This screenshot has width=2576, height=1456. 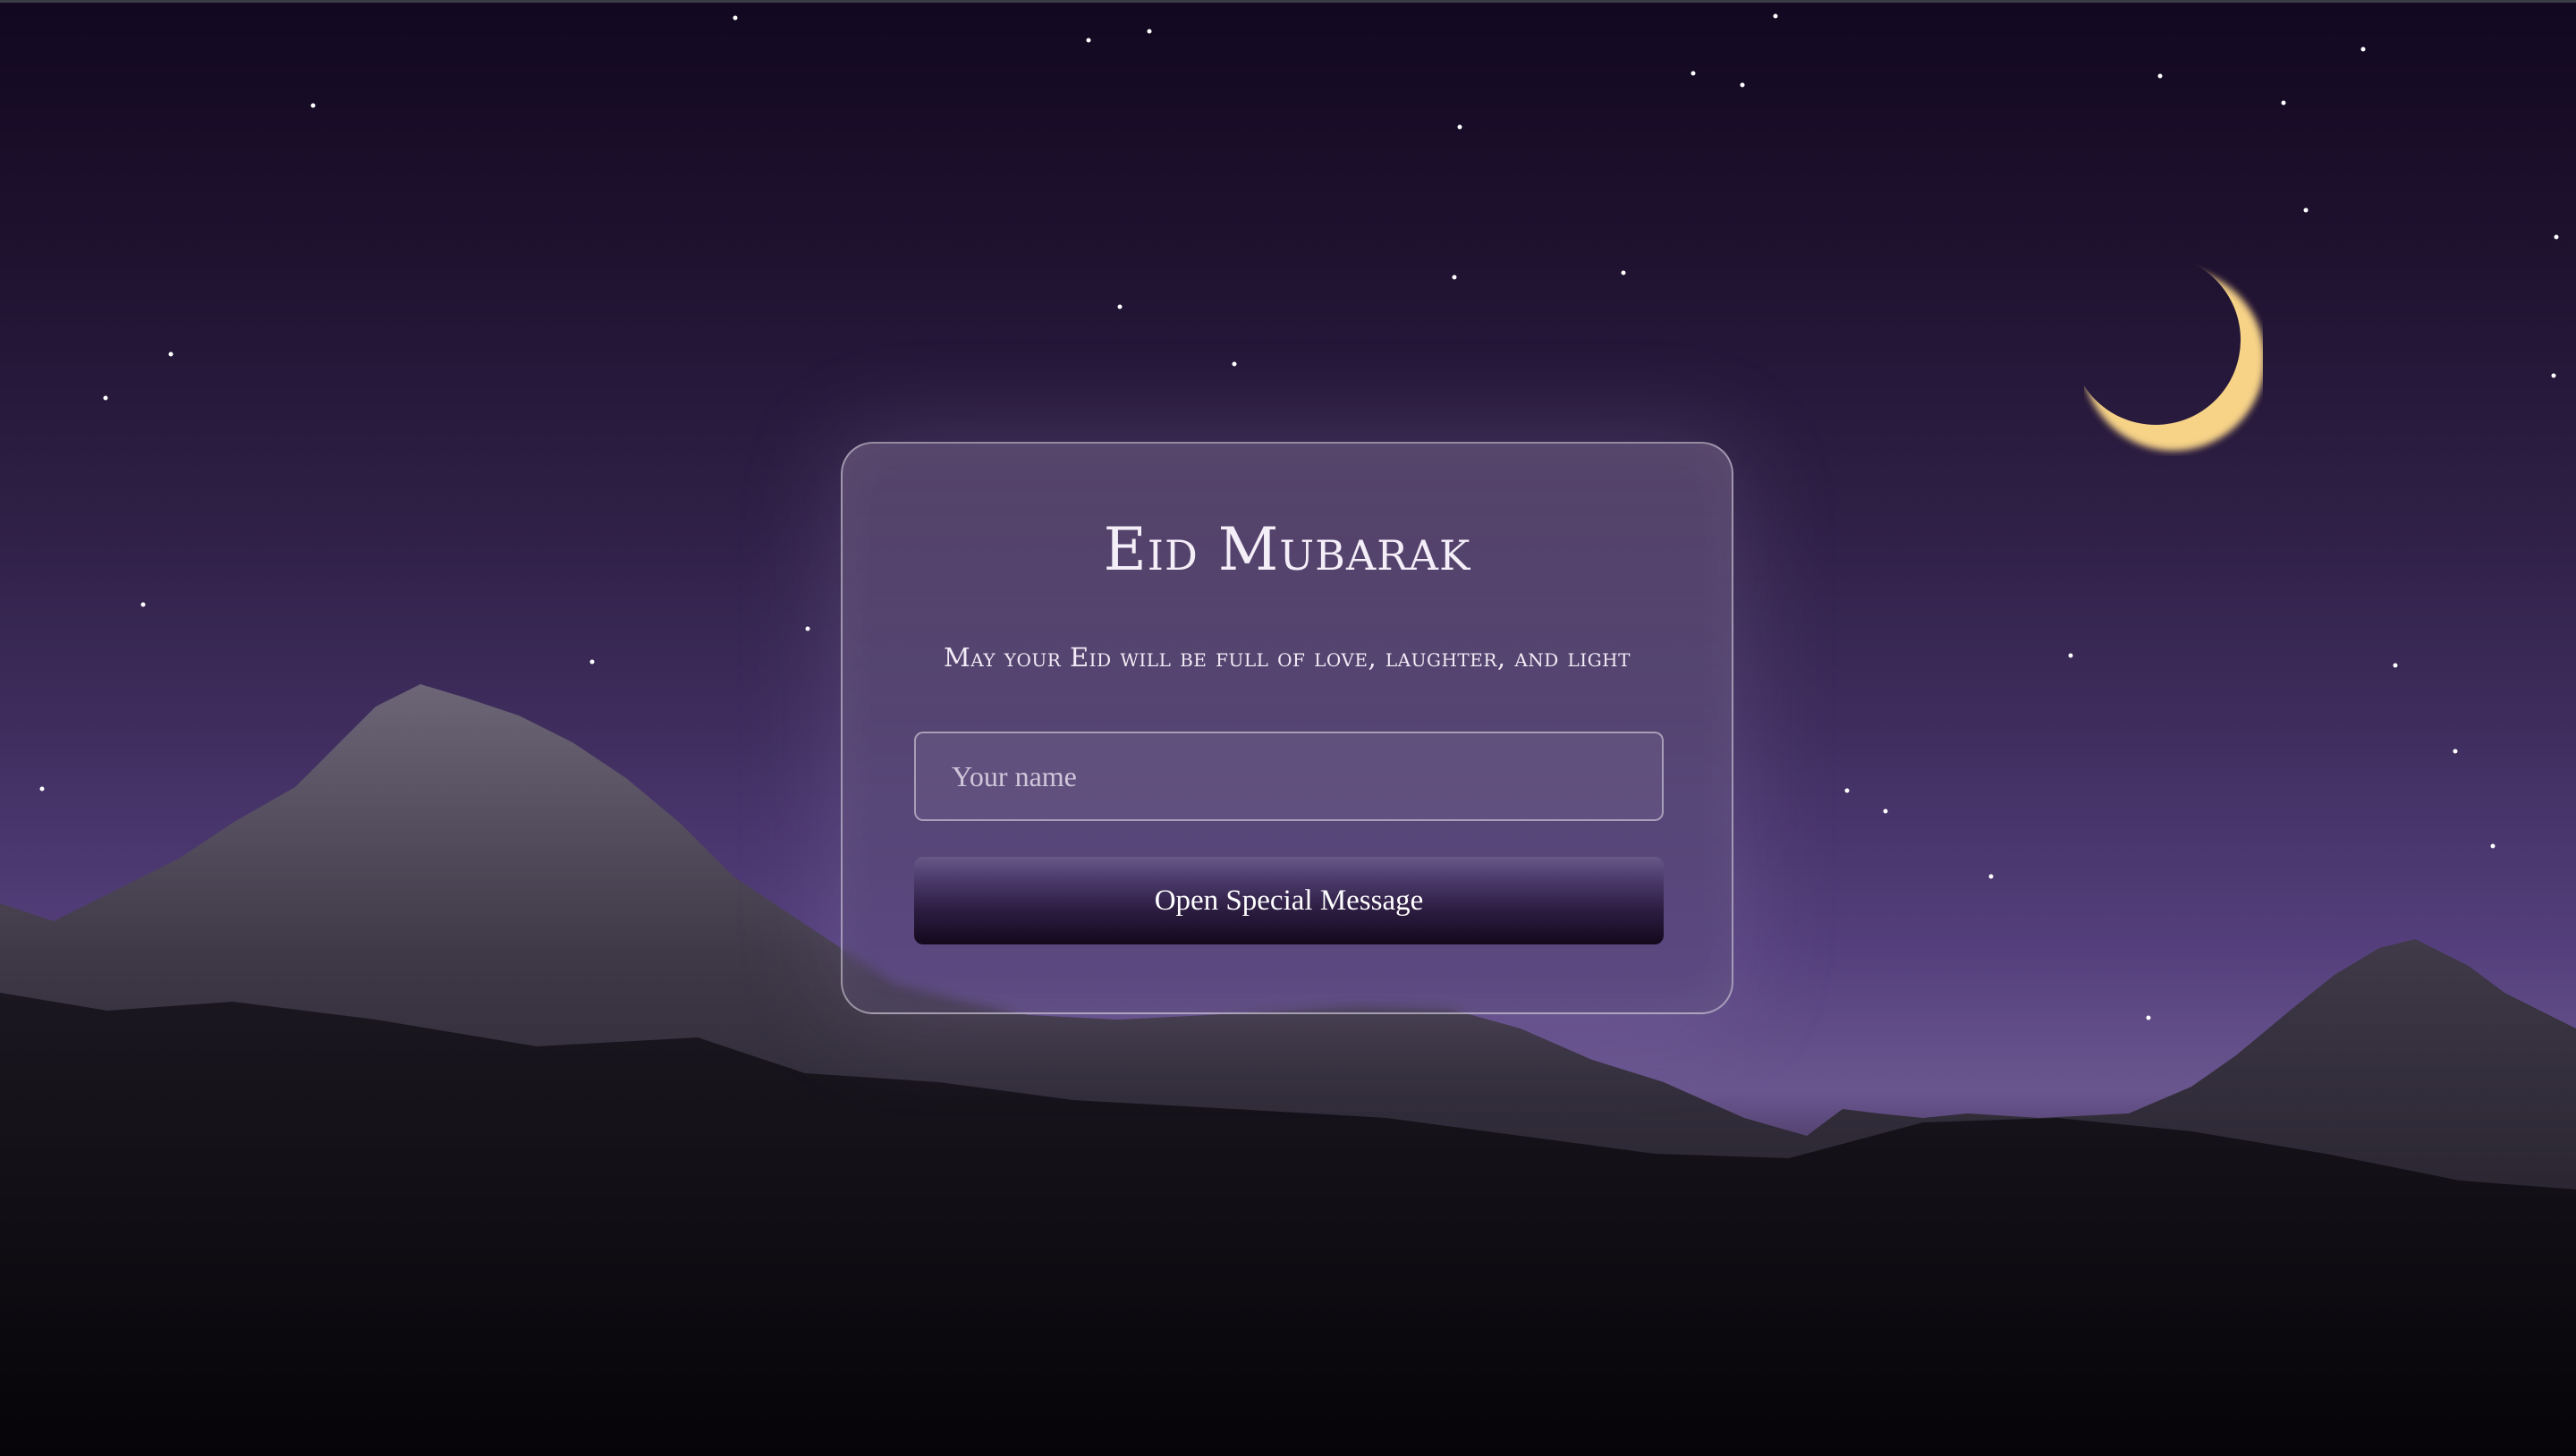 What do you see at coordinates (1287, 549) in the screenshot?
I see `card-title: Eid Mubarak` at bounding box center [1287, 549].